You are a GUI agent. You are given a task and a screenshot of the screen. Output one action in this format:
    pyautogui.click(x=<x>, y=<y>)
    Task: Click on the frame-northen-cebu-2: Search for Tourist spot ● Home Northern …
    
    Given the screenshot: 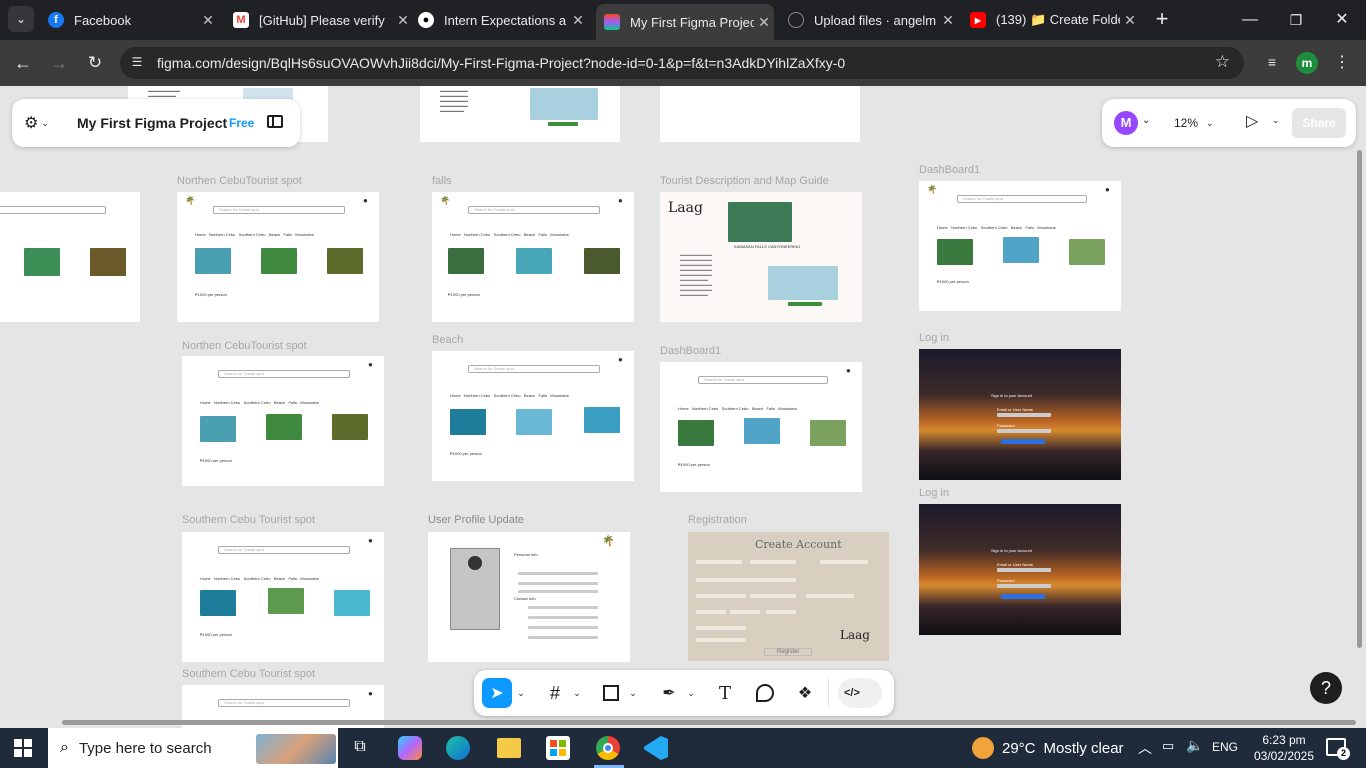 What is the action you would take?
    pyautogui.click(x=283, y=421)
    